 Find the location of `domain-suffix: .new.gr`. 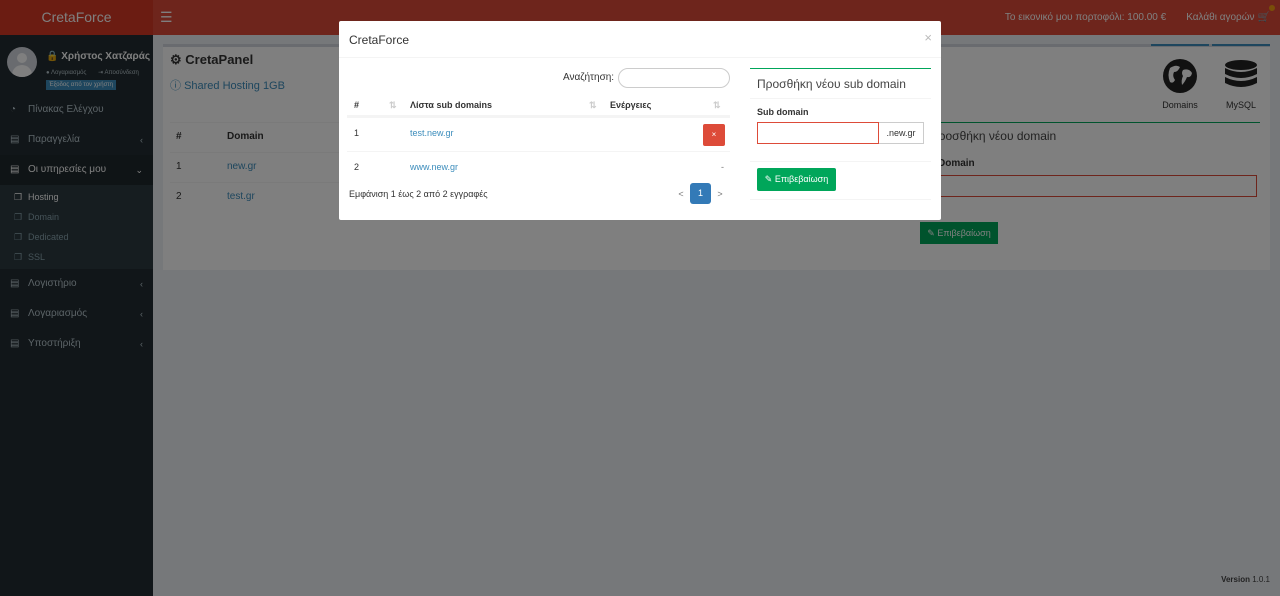

domain-suffix: .new.gr is located at coordinates (901, 133).